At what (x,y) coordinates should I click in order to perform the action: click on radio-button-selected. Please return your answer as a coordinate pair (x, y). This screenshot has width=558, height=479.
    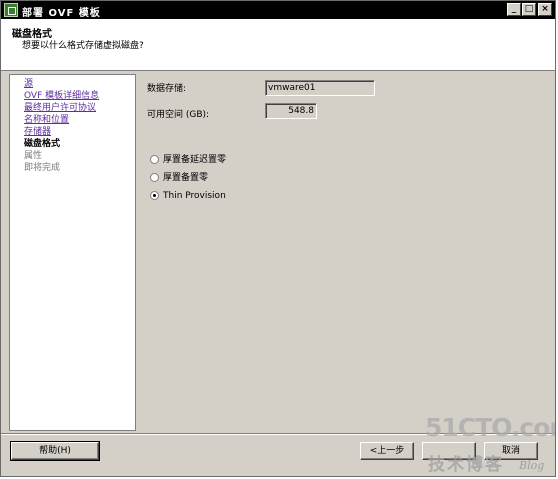
    Looking at the image, I should click on (154, 195).